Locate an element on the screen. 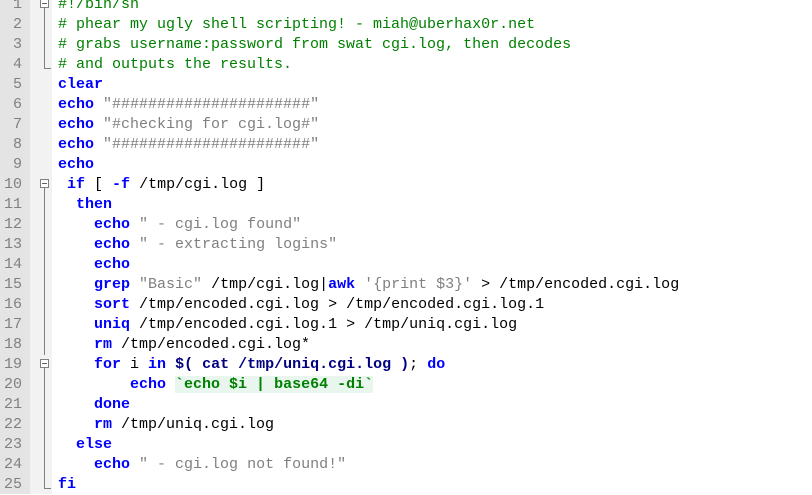 This screenshot has width=812, height=495. code-text: clear is located at coordinates (80, 85).